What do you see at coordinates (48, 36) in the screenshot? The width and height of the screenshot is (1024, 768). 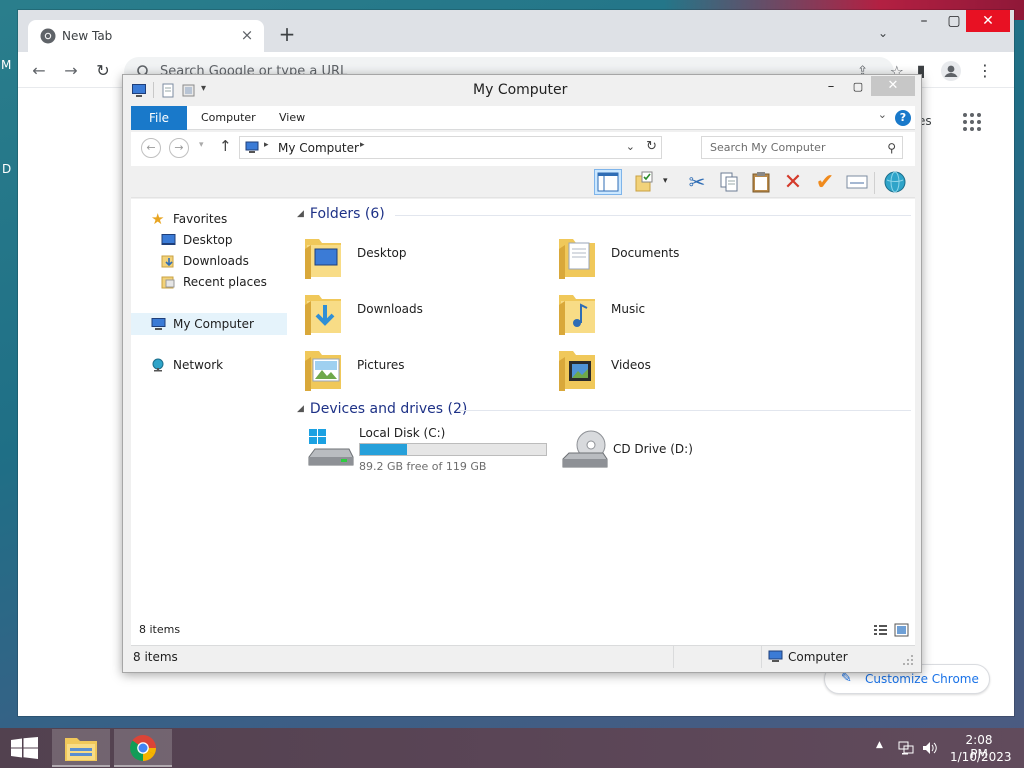 I see `chrome-logo-icon` at bounding box center [48, 36].